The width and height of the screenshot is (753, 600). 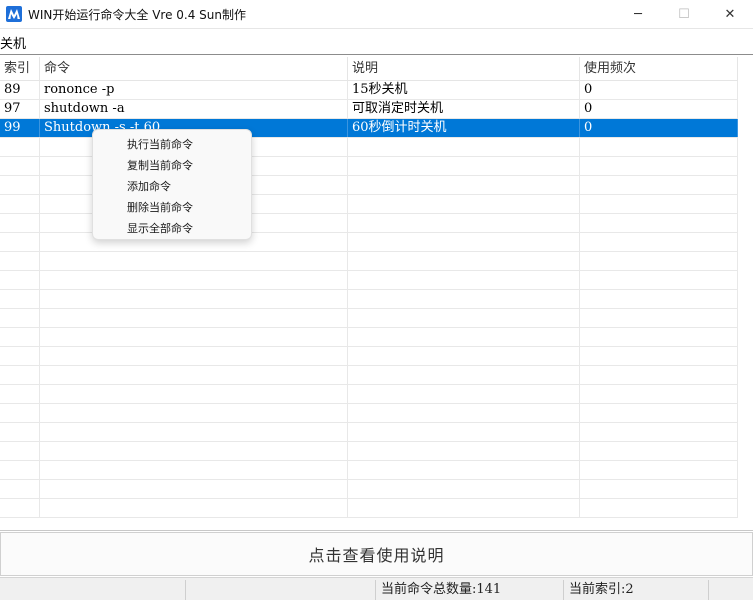 What do you see at coordinates (745, 293) in the screenshot?
I see `scrollbar-area` at bounding box center [745, 293].